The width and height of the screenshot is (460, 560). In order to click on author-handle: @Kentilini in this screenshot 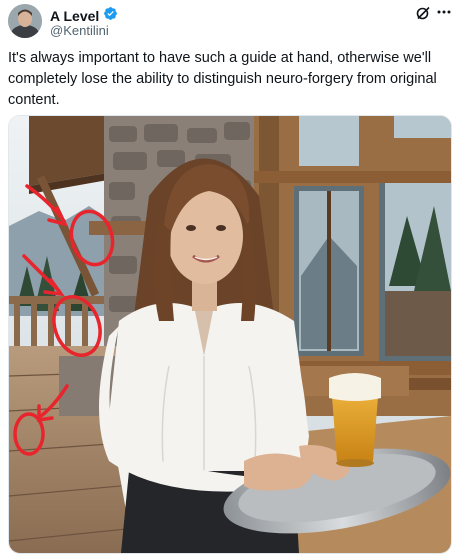, I will do `click(79, 30)`.